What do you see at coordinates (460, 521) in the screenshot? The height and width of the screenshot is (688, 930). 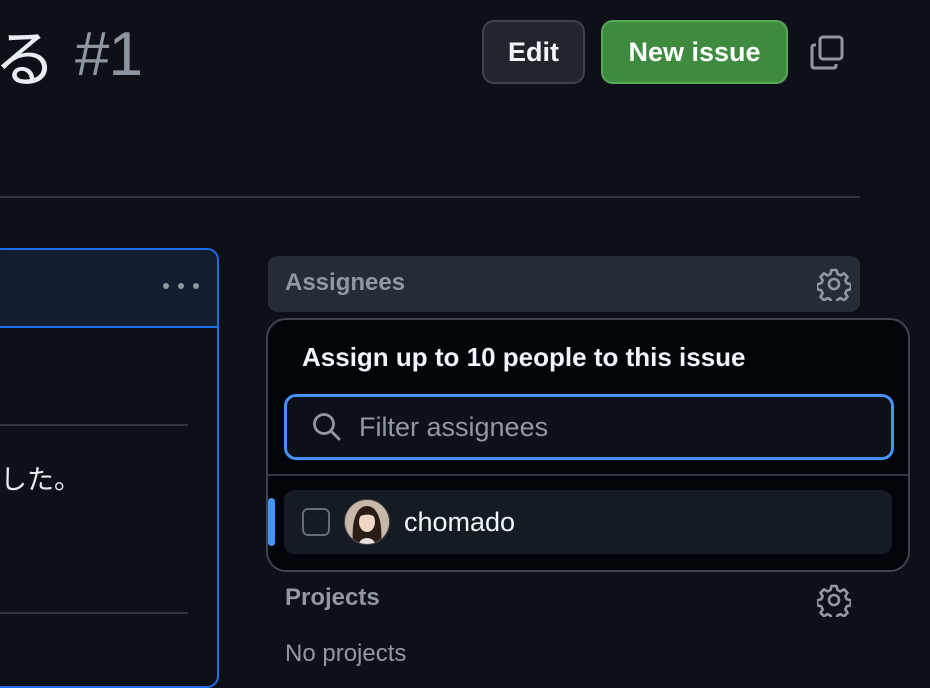 I see `assignee-username: chomado` at bounding box center [460, 521].